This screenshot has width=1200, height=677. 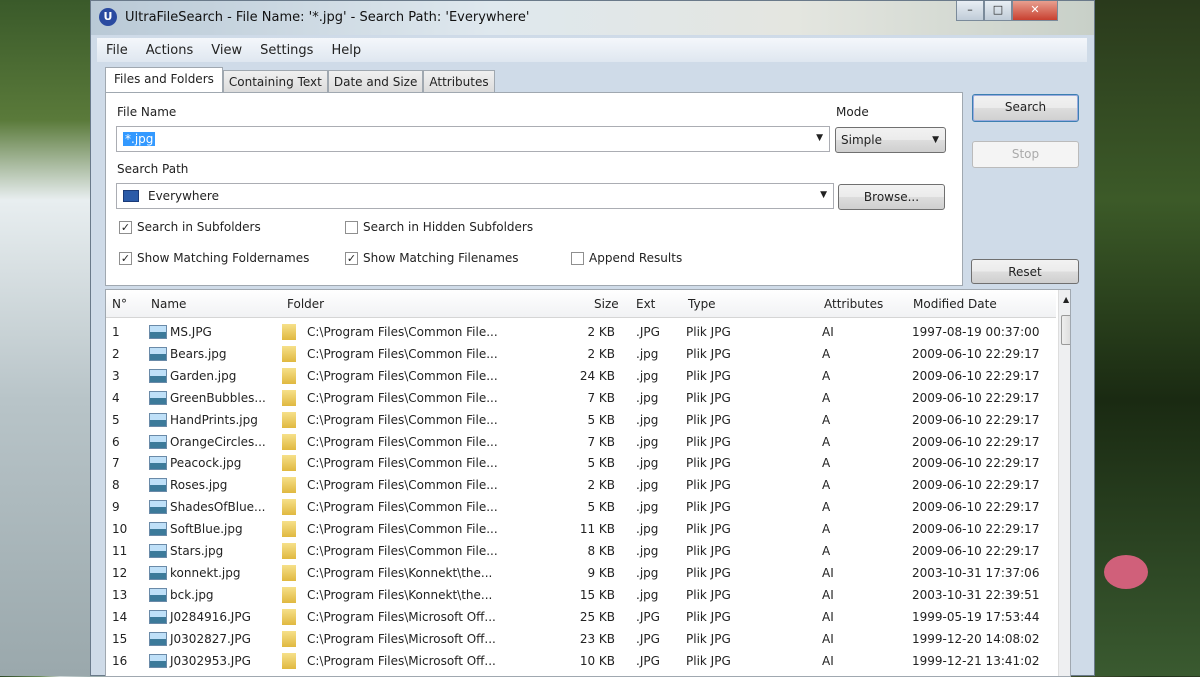 What do you see at coordinates (473, 139) in the screenshot?
I see `file-name-combobox: *.jpg ▼` at bounding box center [473, 139].